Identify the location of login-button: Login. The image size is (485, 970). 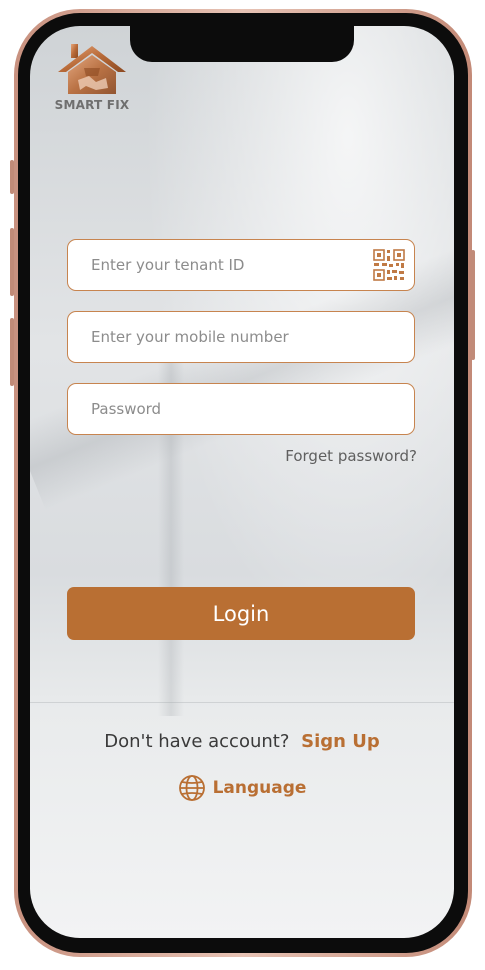
(241, 613).